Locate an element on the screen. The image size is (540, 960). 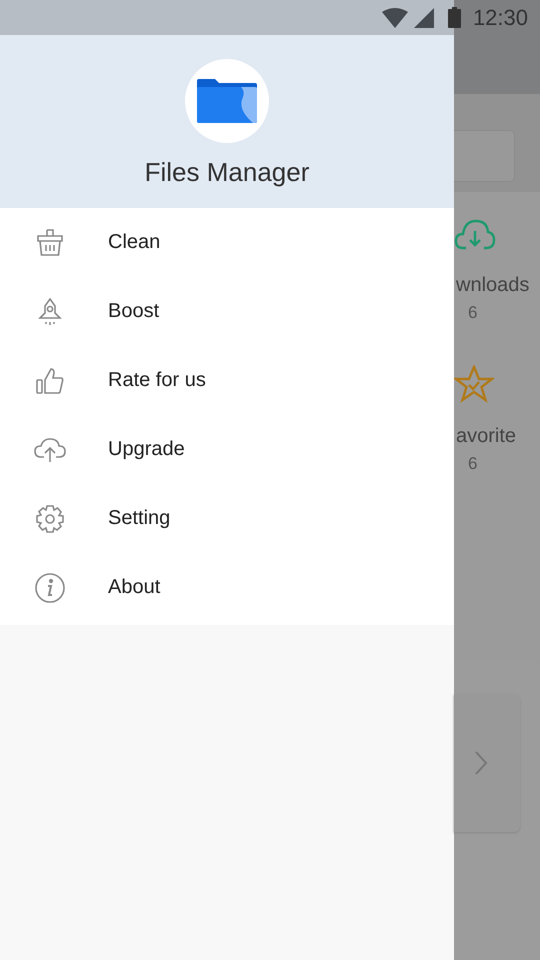
cloud-download-icon is located at coordinates (475, 235).